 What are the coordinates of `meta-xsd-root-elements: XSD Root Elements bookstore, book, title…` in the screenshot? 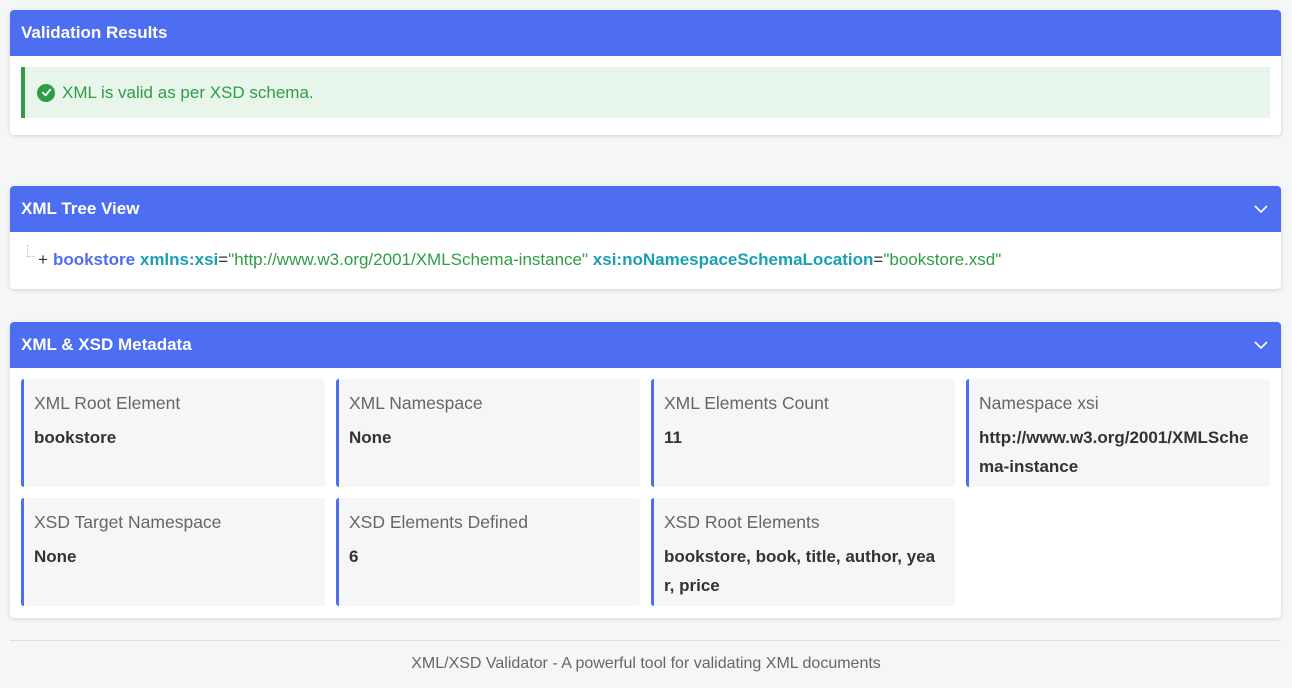 It's located at (803, 552).